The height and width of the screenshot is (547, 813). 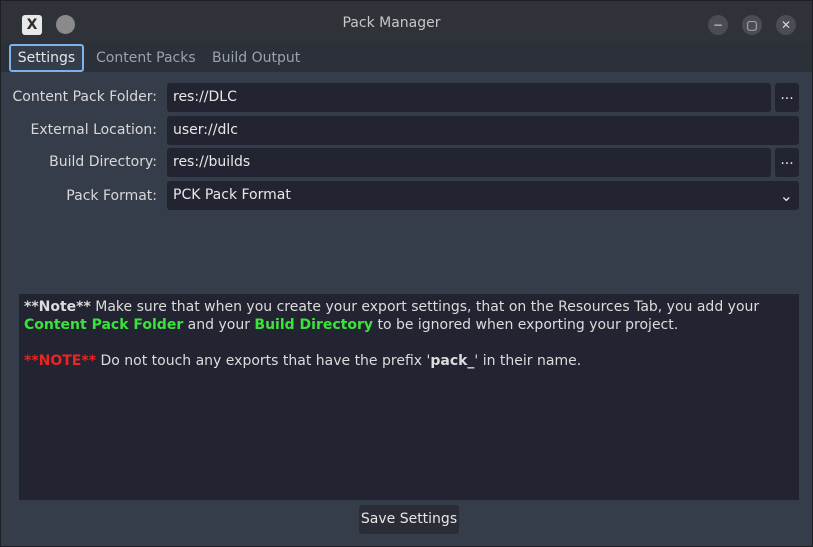 I want to click on build-directory-label: Build Directory:, so click(x=103, y=162).